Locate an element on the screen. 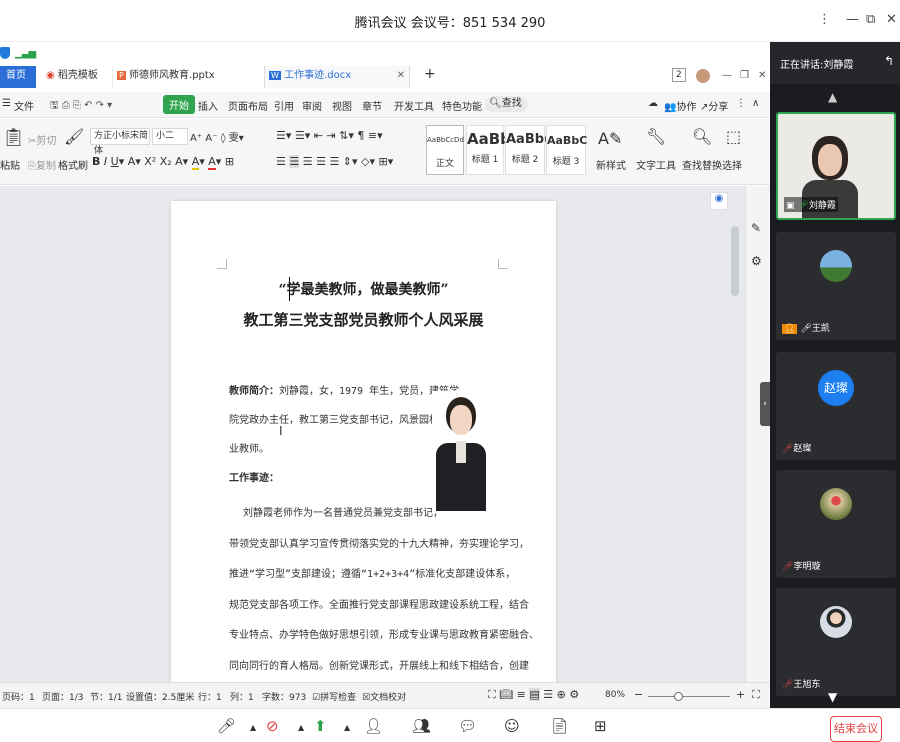 This screenshot has height=742, width=900. location-pin-icon: ◉ is located at coordinates (719, 201).